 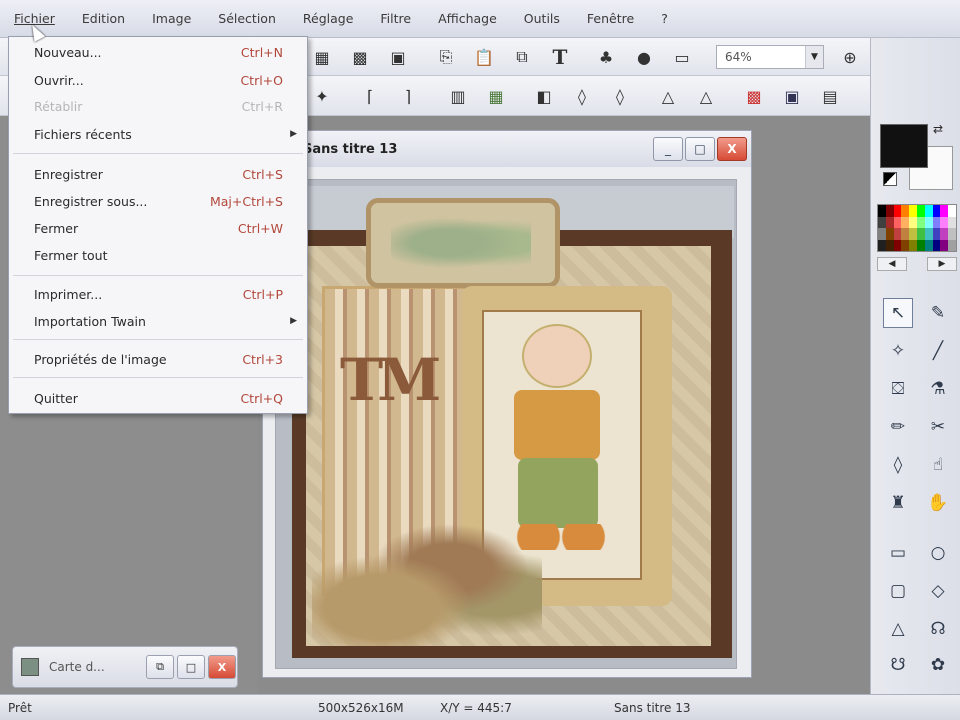 I want to click on smudge-tool-icon: ☝, so click(x=938, y=465).